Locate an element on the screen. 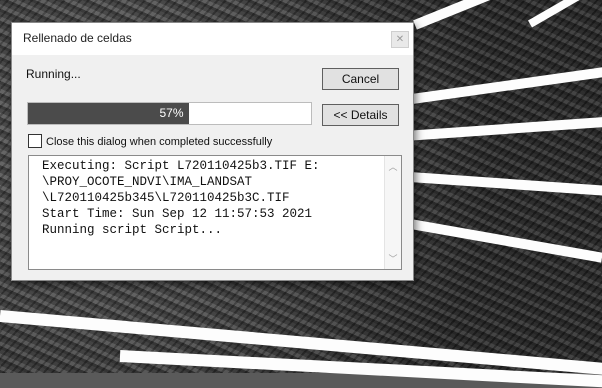  details-button: << Details is located at coordinates (360, 115).